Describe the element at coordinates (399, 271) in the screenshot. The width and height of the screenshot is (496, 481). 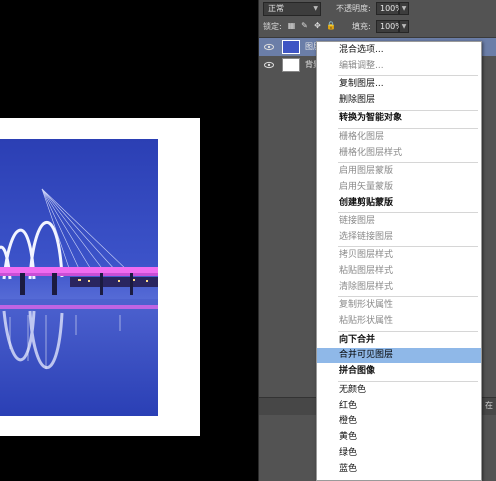
I see `menu-item: 粘贴图层样式` at that location.